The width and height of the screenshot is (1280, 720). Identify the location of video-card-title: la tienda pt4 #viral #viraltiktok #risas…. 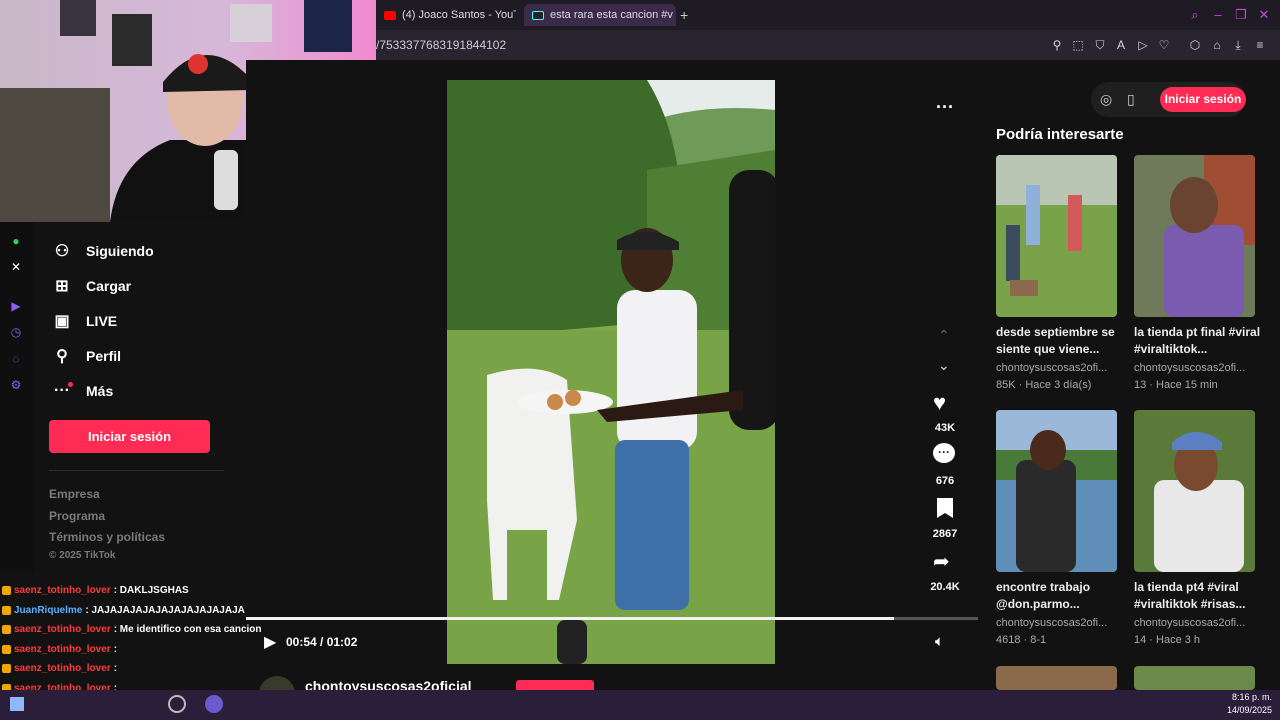
(1199, 596).